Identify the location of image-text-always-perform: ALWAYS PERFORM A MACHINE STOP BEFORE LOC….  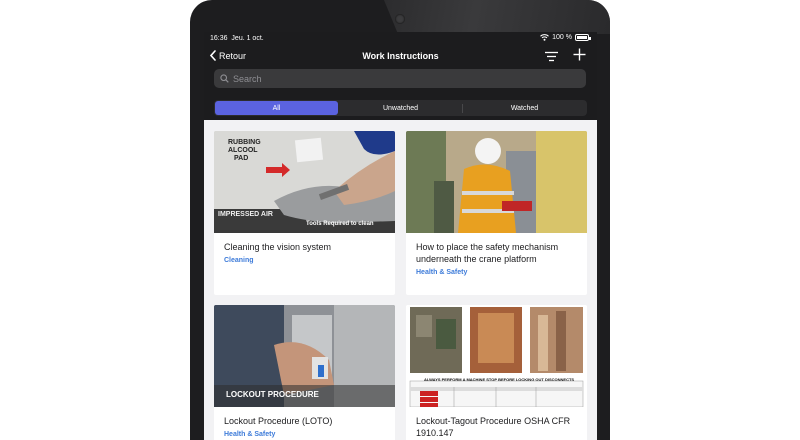
(499, 379).